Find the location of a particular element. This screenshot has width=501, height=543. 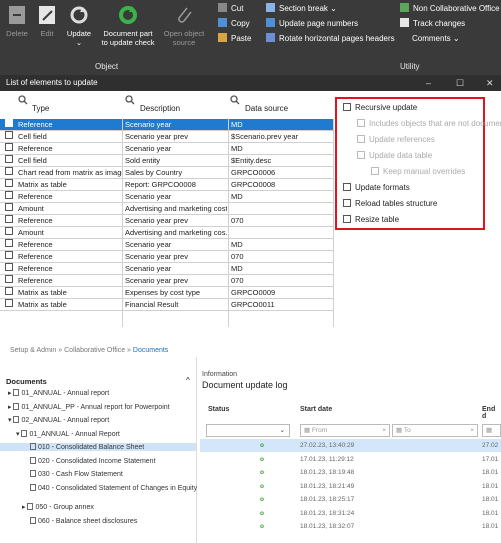

log-row: o 18.01.23, 18:32:07 18.01 is located at coordinates (350, 526).